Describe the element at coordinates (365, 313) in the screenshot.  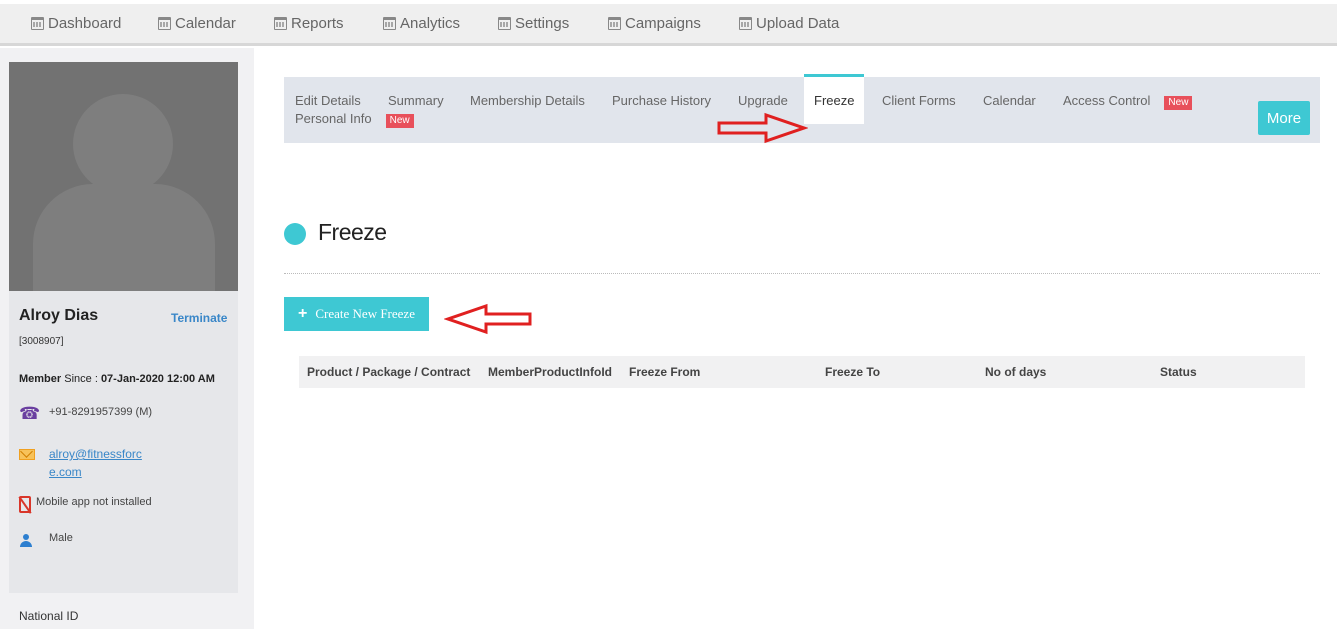
I see `create-button-label: Create New Freeze` at that location.